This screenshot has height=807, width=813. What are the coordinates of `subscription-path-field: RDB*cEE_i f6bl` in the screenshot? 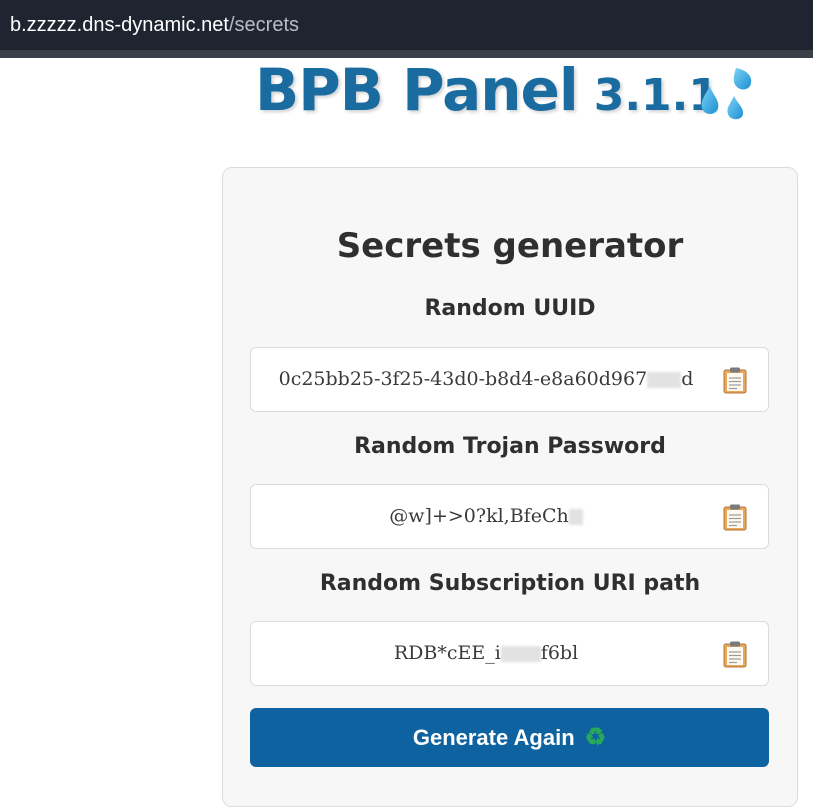 It's located at (509, 653).